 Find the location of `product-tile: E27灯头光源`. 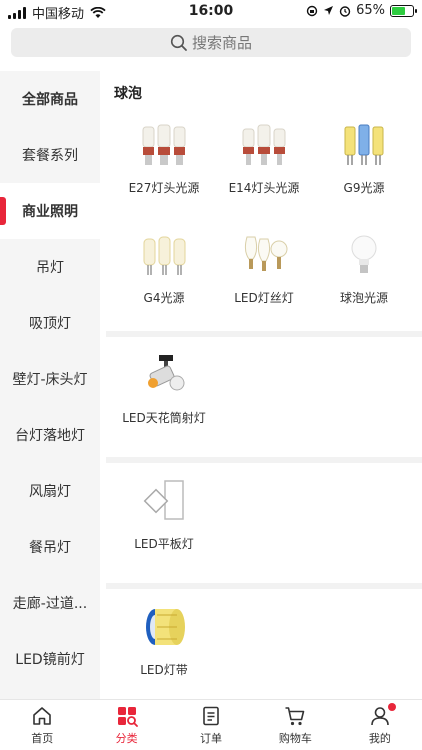

product-tile: E27灯头光源 is located at coordinates (164, 157).